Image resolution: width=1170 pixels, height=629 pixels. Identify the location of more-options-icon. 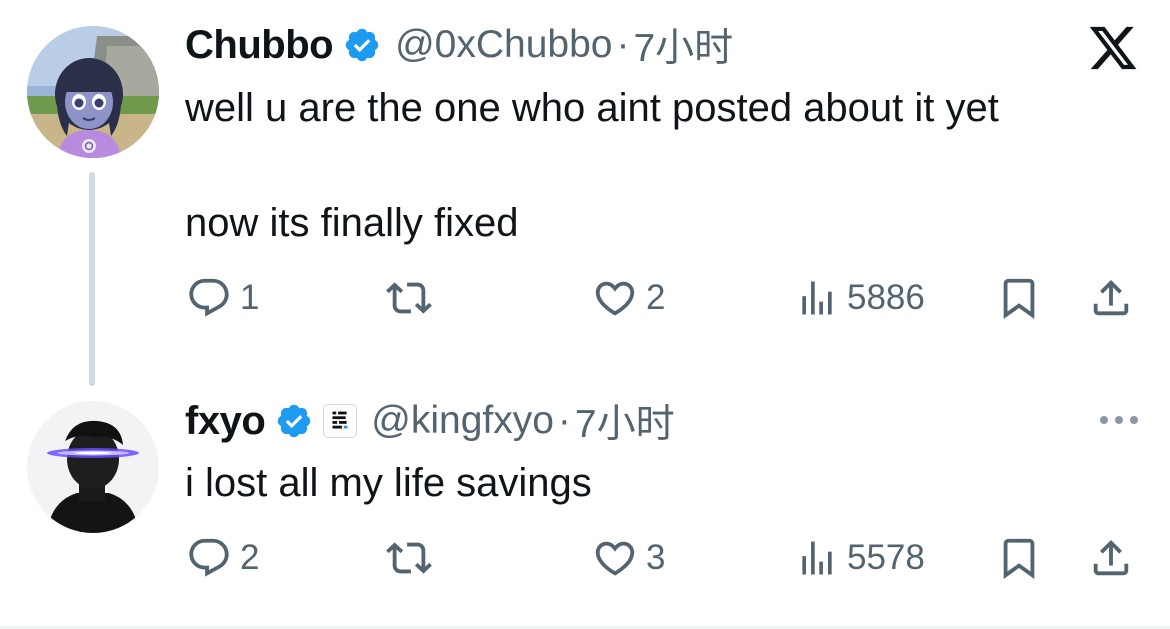
(1119, 420).